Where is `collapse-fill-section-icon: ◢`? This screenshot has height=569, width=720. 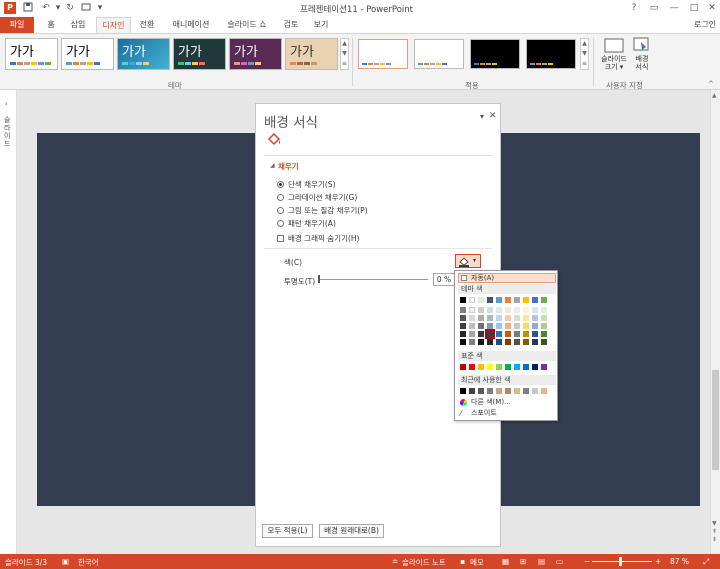
collapse-fill-section-icon: ◢ is located at coordinates (272, 165).